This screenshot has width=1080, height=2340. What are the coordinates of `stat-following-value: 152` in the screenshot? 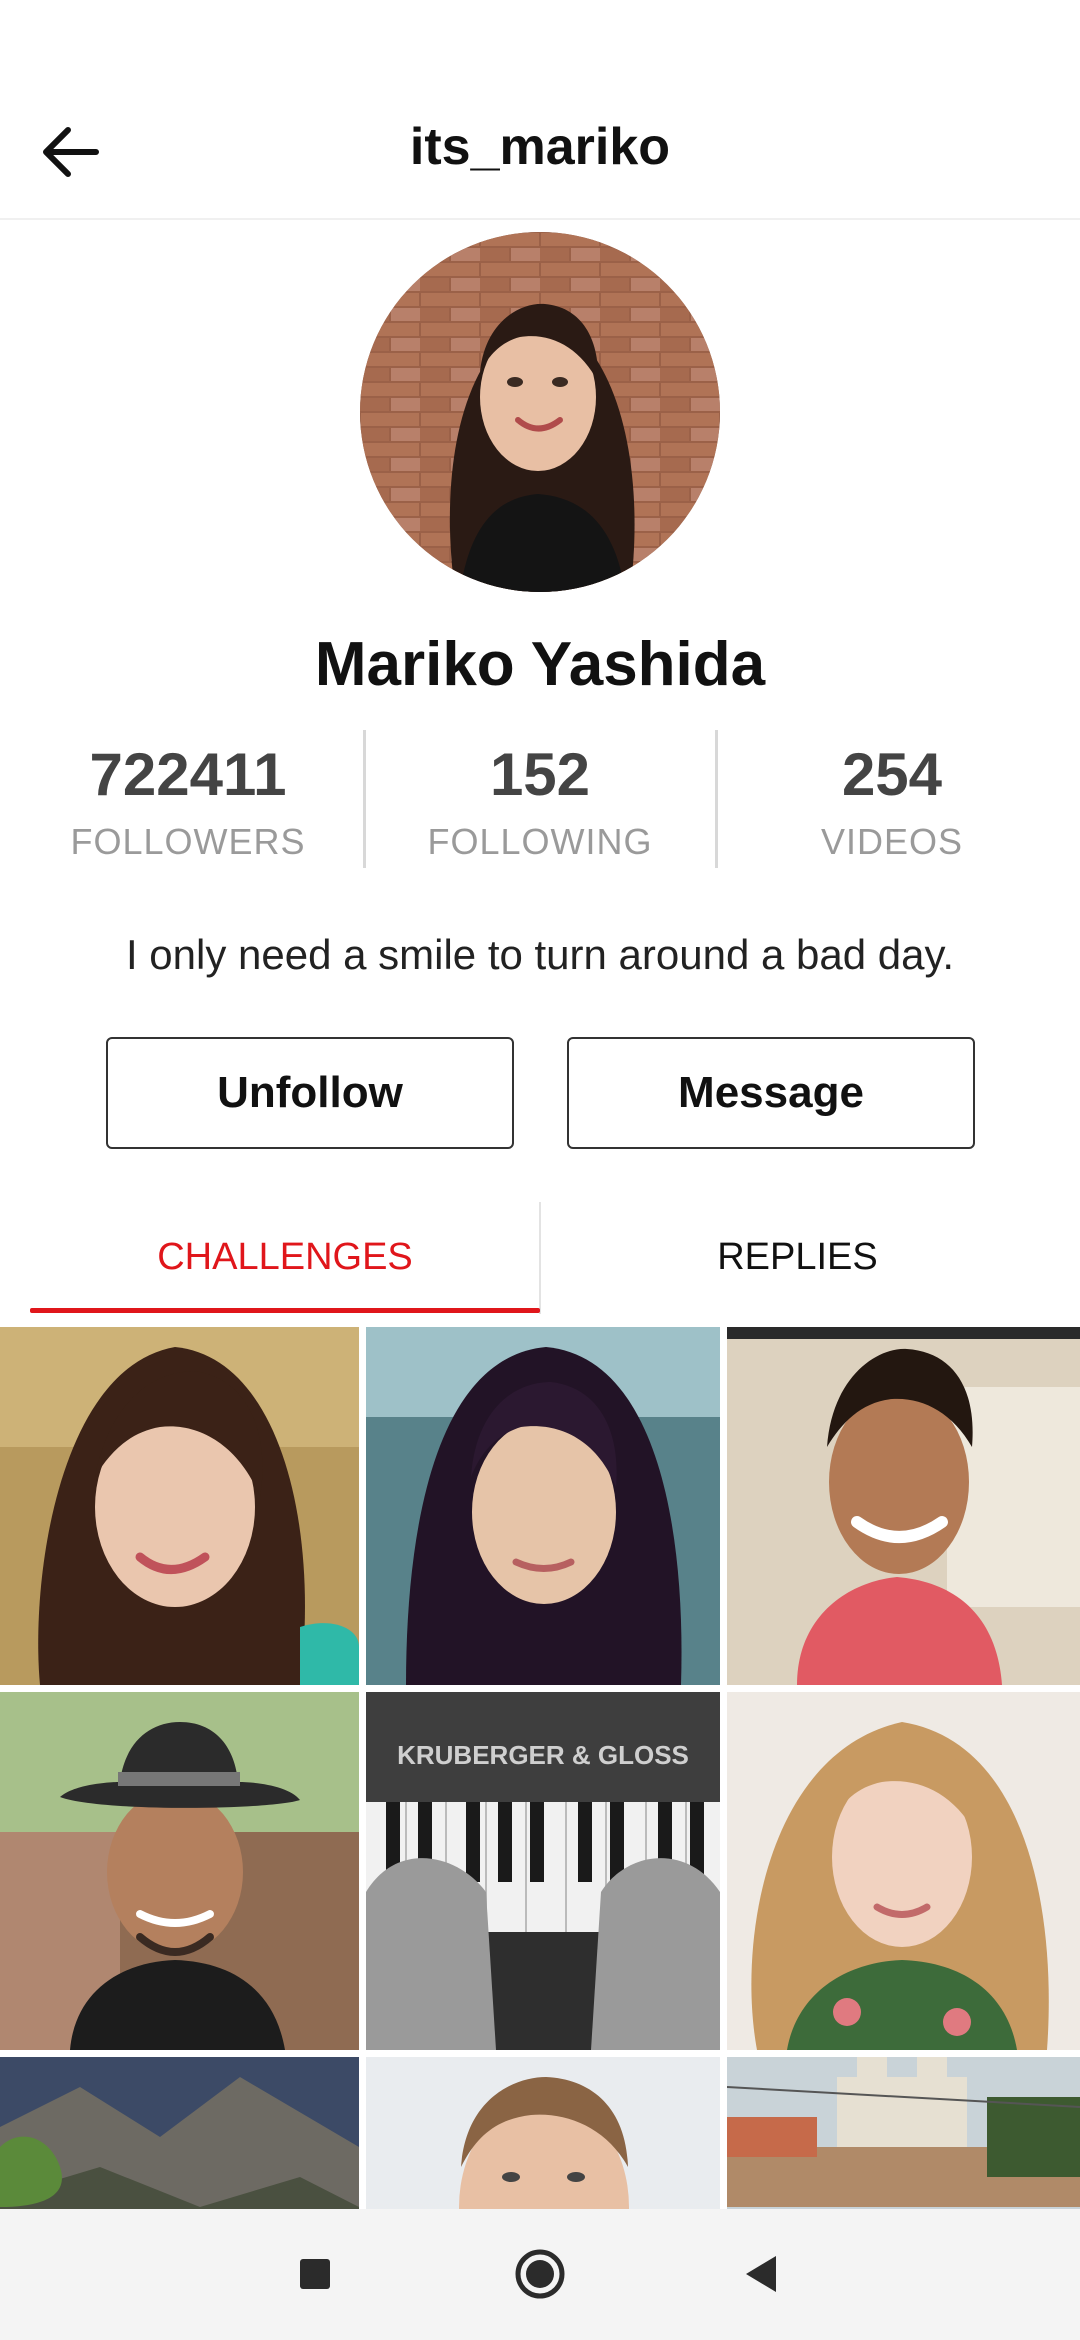 It's located at (540, 774).